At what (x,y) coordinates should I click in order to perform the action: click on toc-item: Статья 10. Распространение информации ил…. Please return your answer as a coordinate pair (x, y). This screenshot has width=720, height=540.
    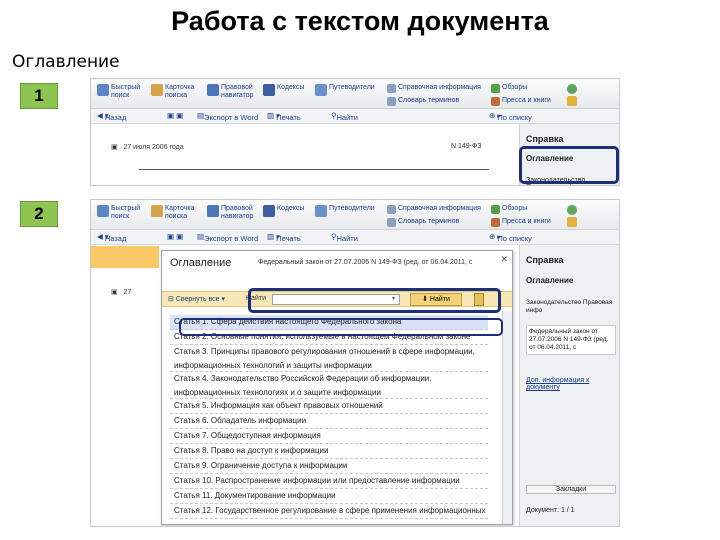
    Looking at the image, I should click on (329, 481).